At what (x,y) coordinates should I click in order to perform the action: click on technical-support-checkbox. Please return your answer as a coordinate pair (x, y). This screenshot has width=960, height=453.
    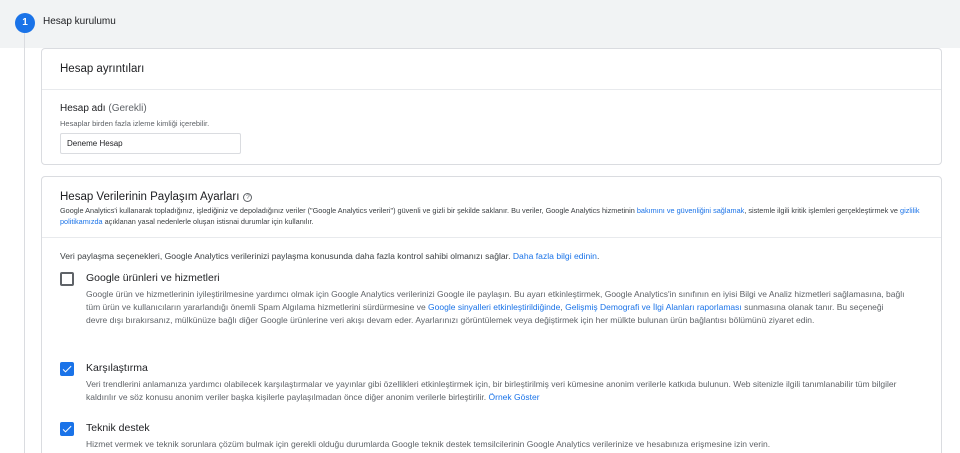
    Looking at the image, I should click on (67, 429).